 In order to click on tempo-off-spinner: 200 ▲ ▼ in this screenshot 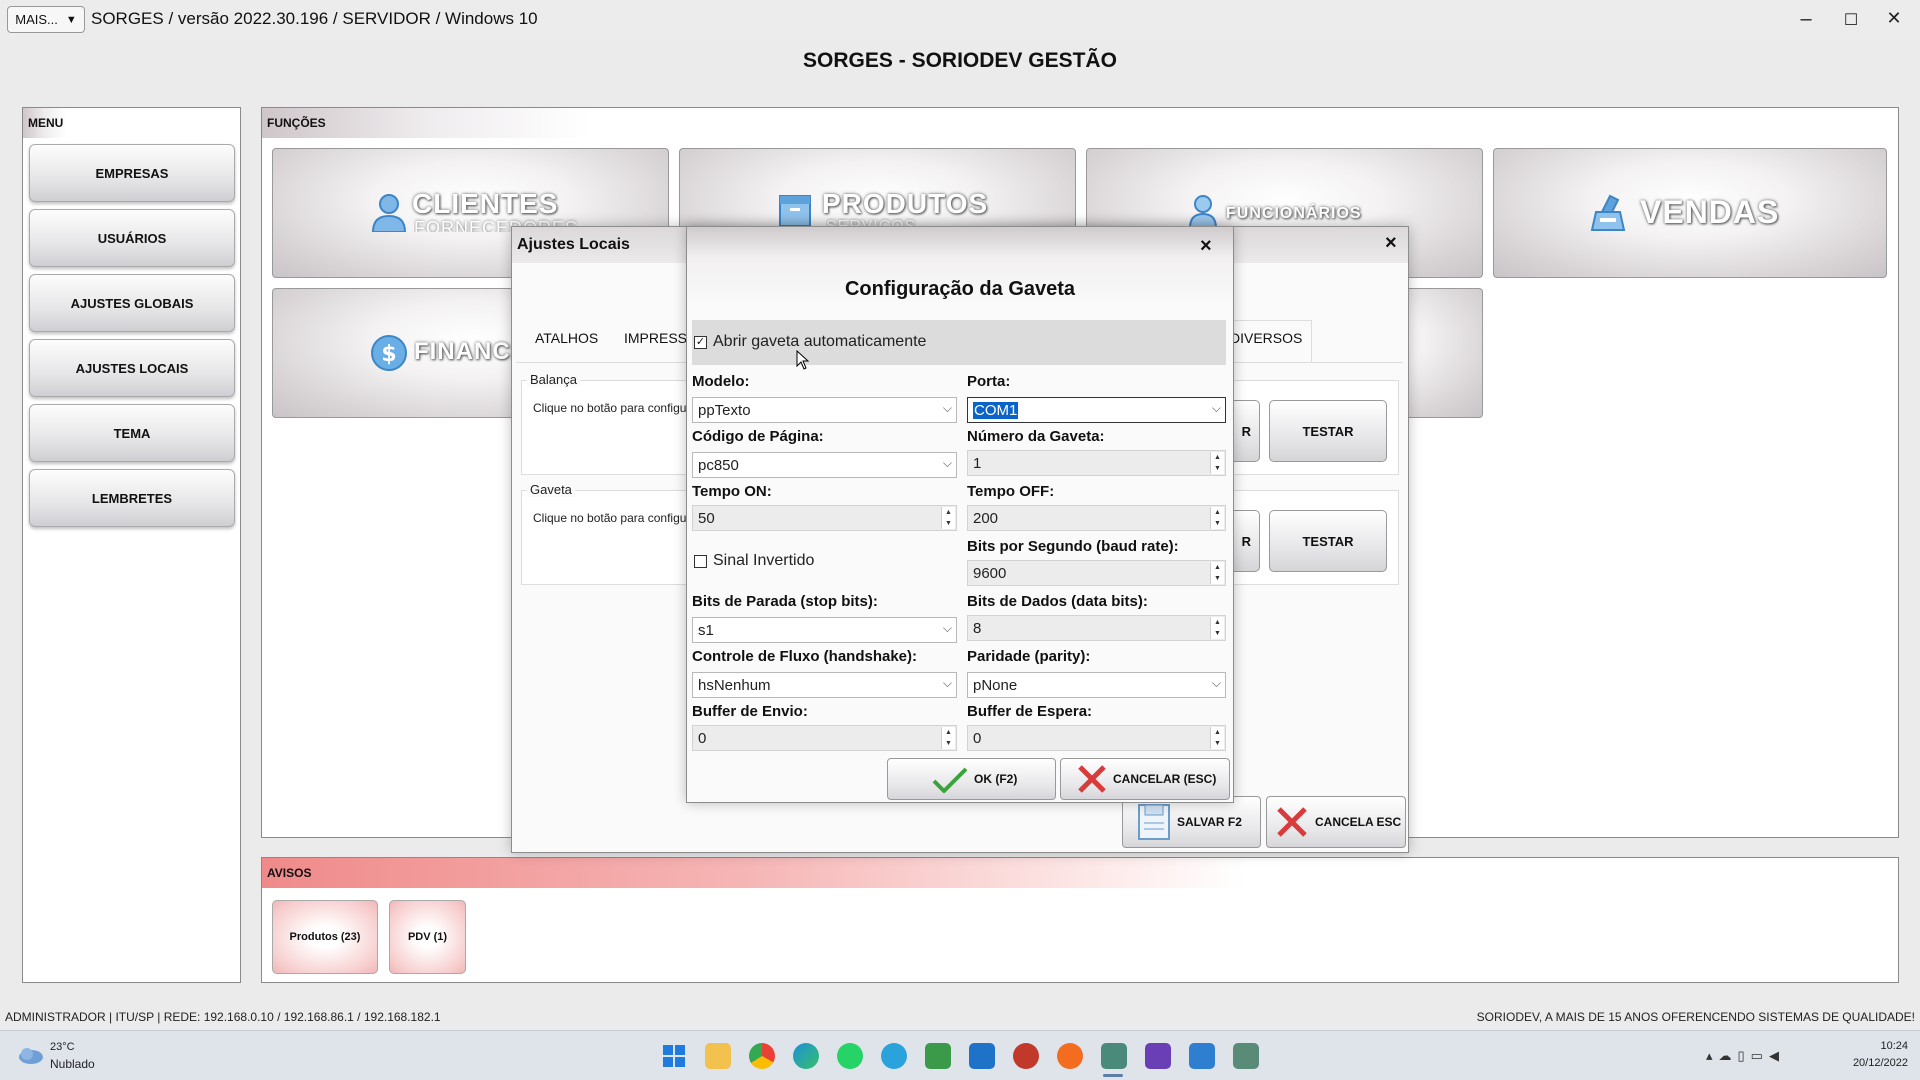, I will do `click(1096, 518)`.